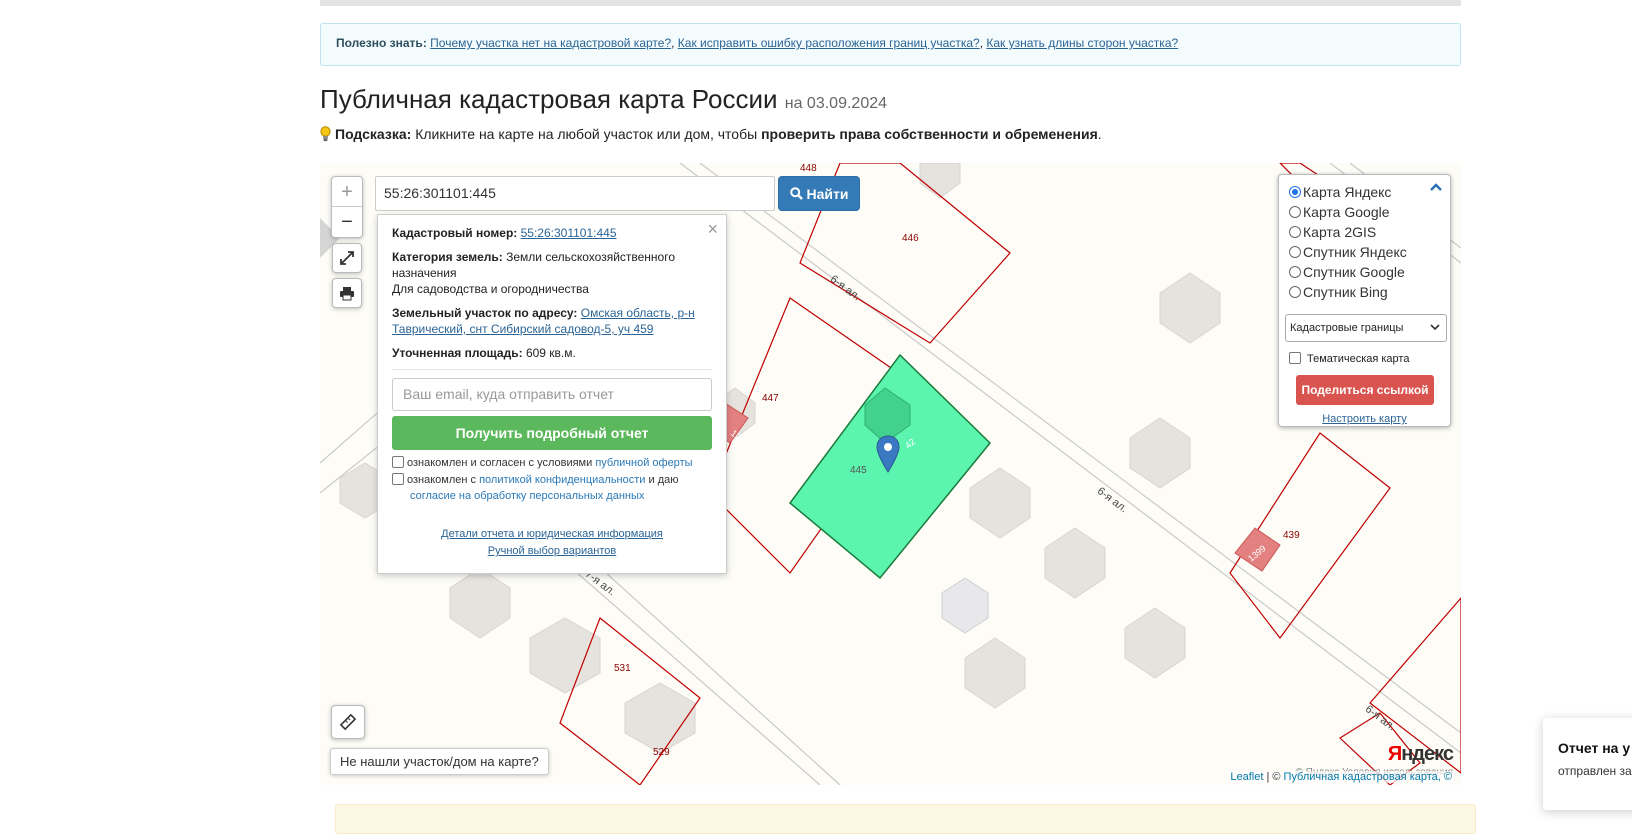  I want to click on chevron-down-icon, so click(1435, 327).